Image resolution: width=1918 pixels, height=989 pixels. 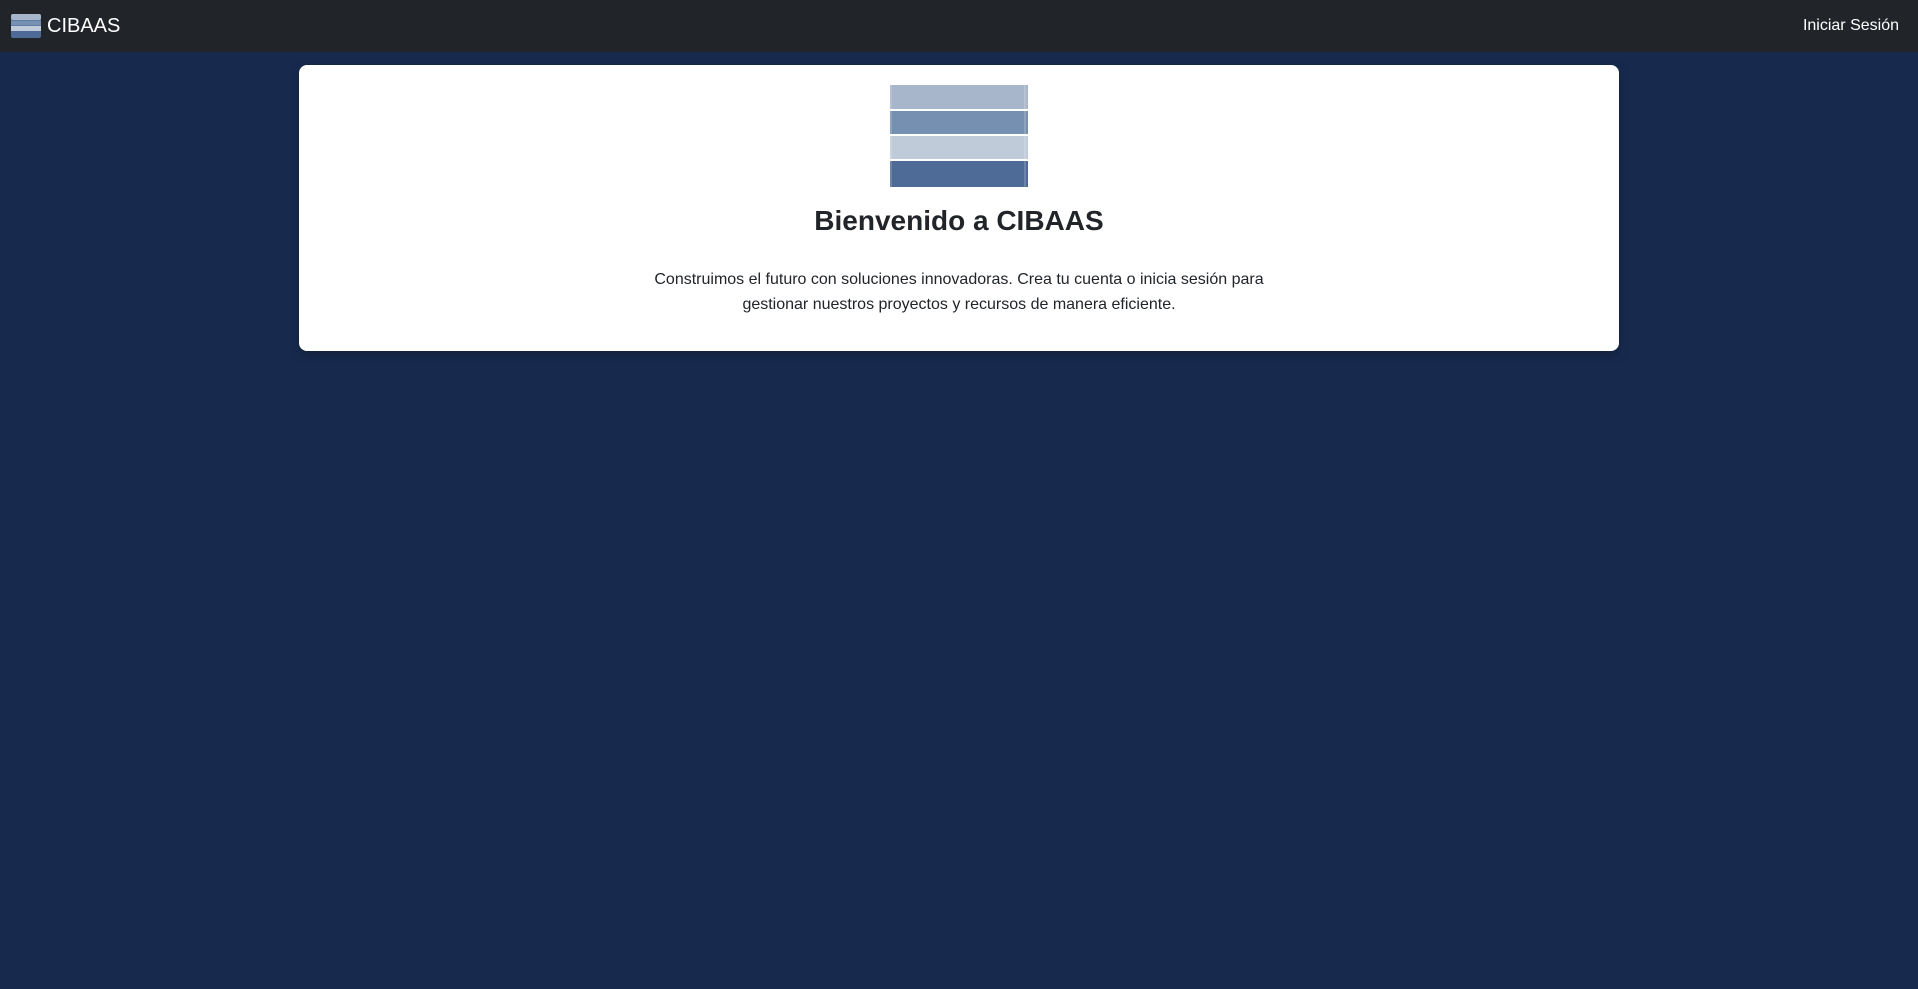 I want to click on page-title: Bienvenido a CIBAAS, so click(x=959, y=220).